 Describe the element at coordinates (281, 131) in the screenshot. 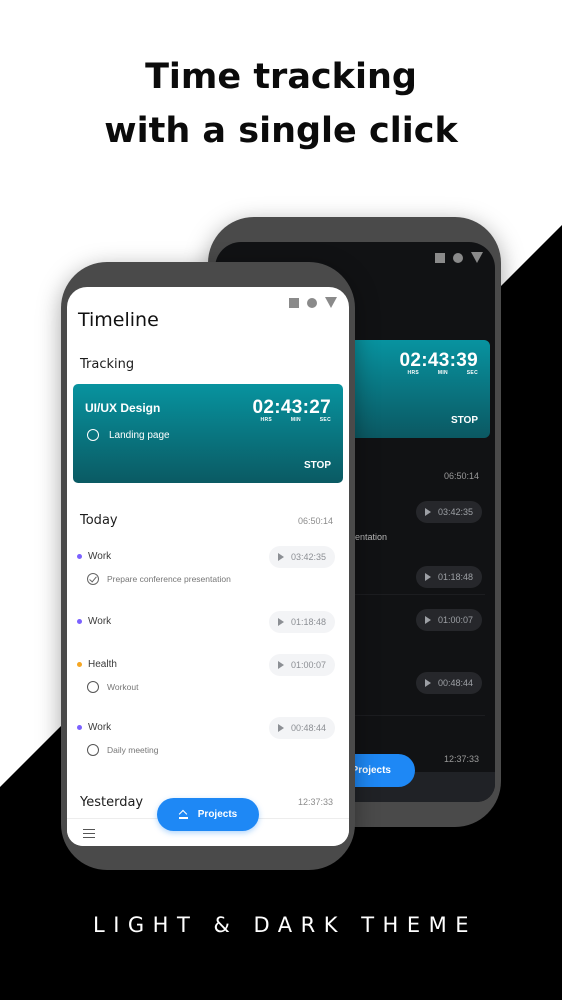

I see `headline-line-2: with a single click` at that location.